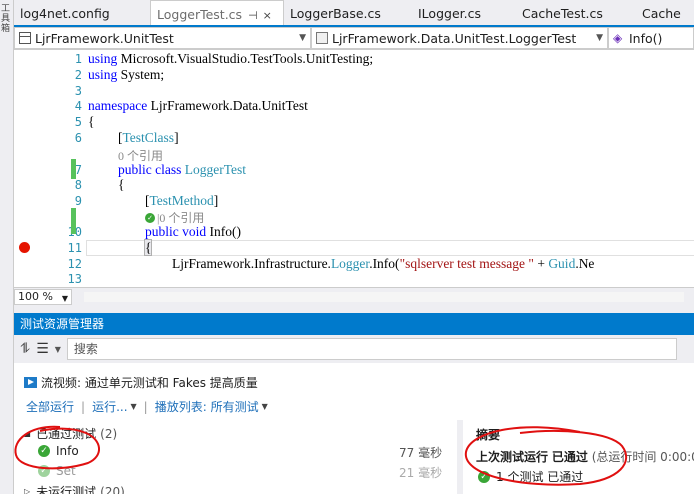  Describe the element at coordinates (421, 453) in the screenshot. I see `test-duration: 77 毫秒` at that location.